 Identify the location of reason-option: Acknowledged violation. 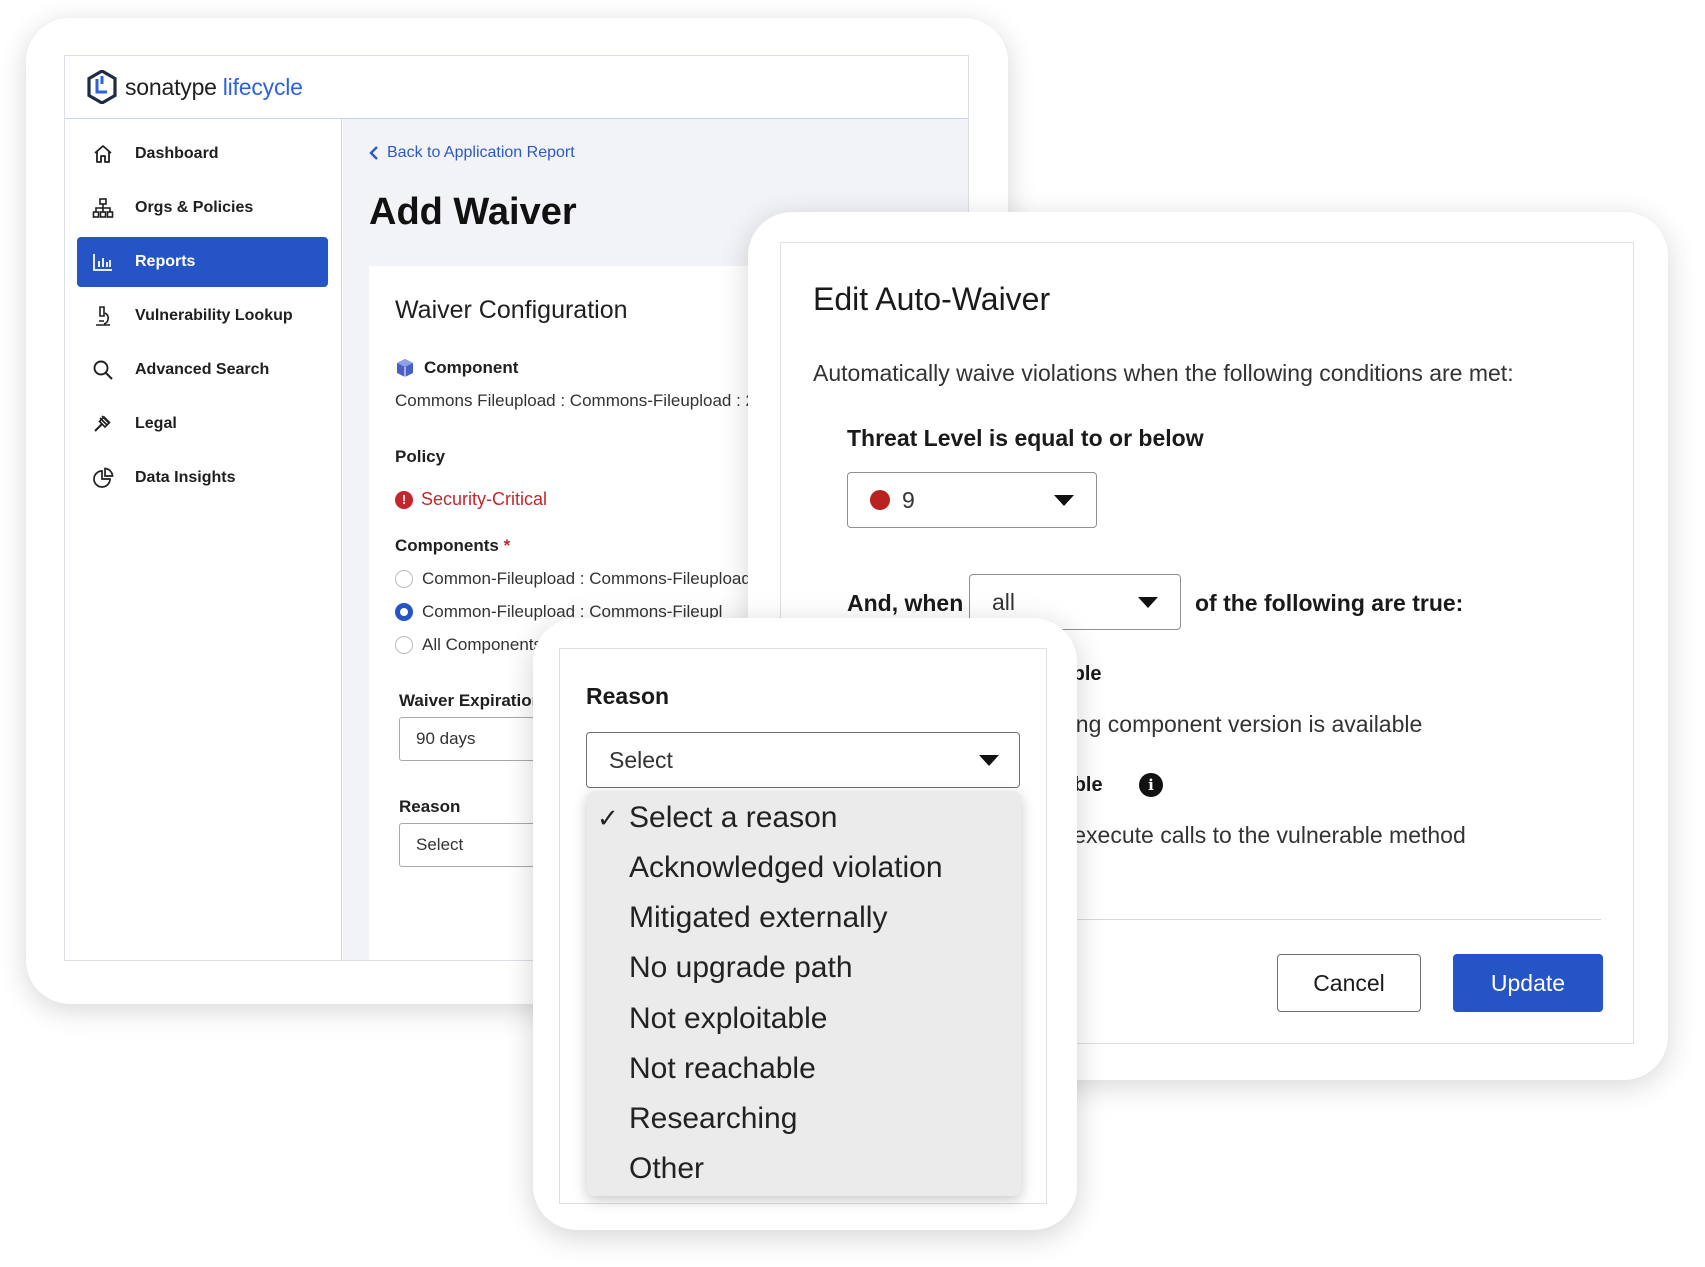
(804, 868).